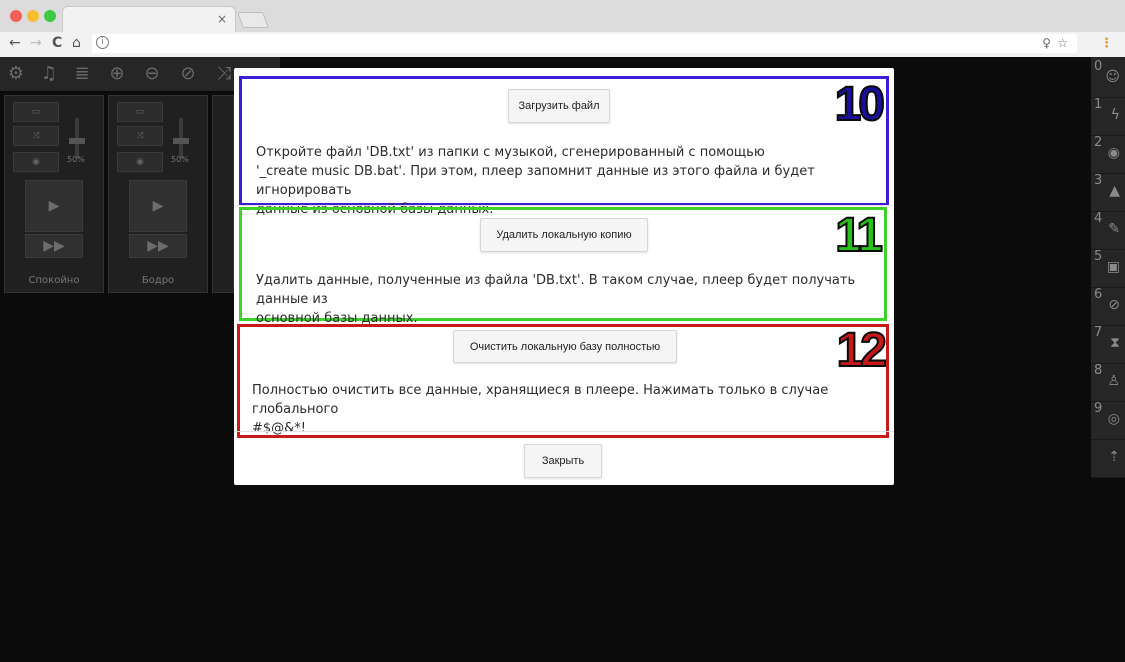 The height and width of the screenshot is (662, 1125). What do you see at coordinates (1113, 419) in the screenshot?
I see `target-icon: ◎` at bounding box center [1113, 419].